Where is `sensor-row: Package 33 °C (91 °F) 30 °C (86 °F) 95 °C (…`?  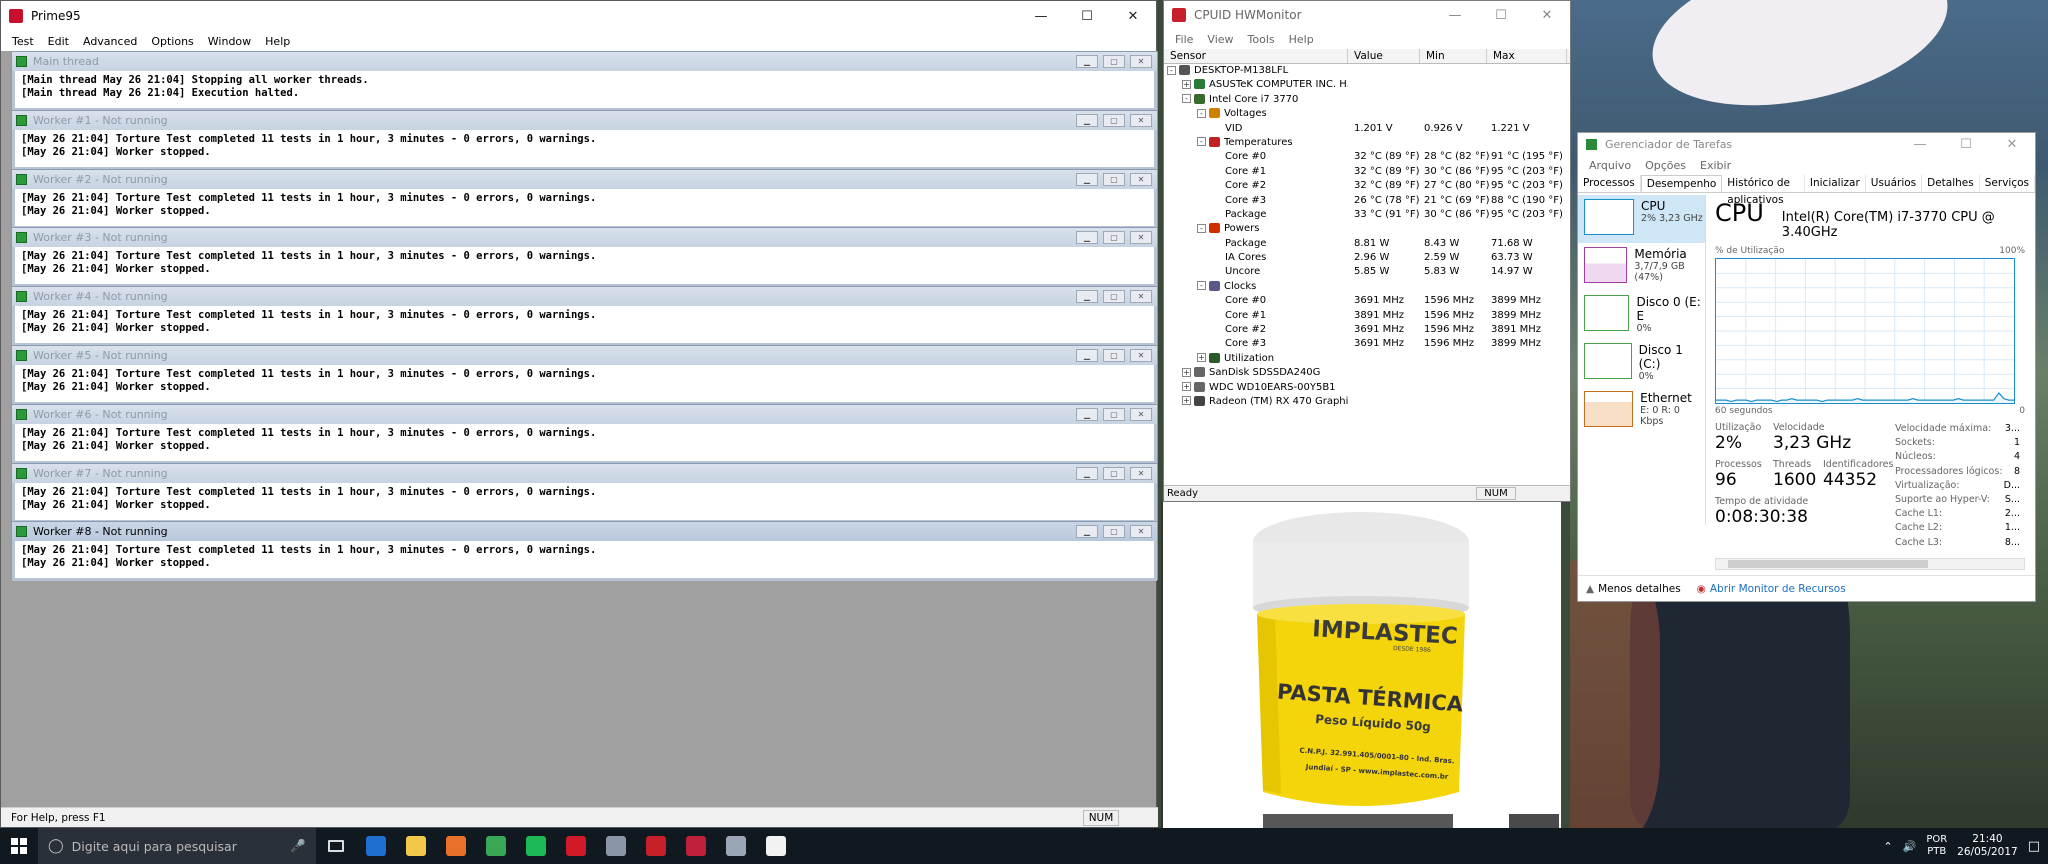 sensor-row: Package 33 °C (91 °F) 30 °C (86 °F) 95 °C (… is located at coordinates (1367, 215).